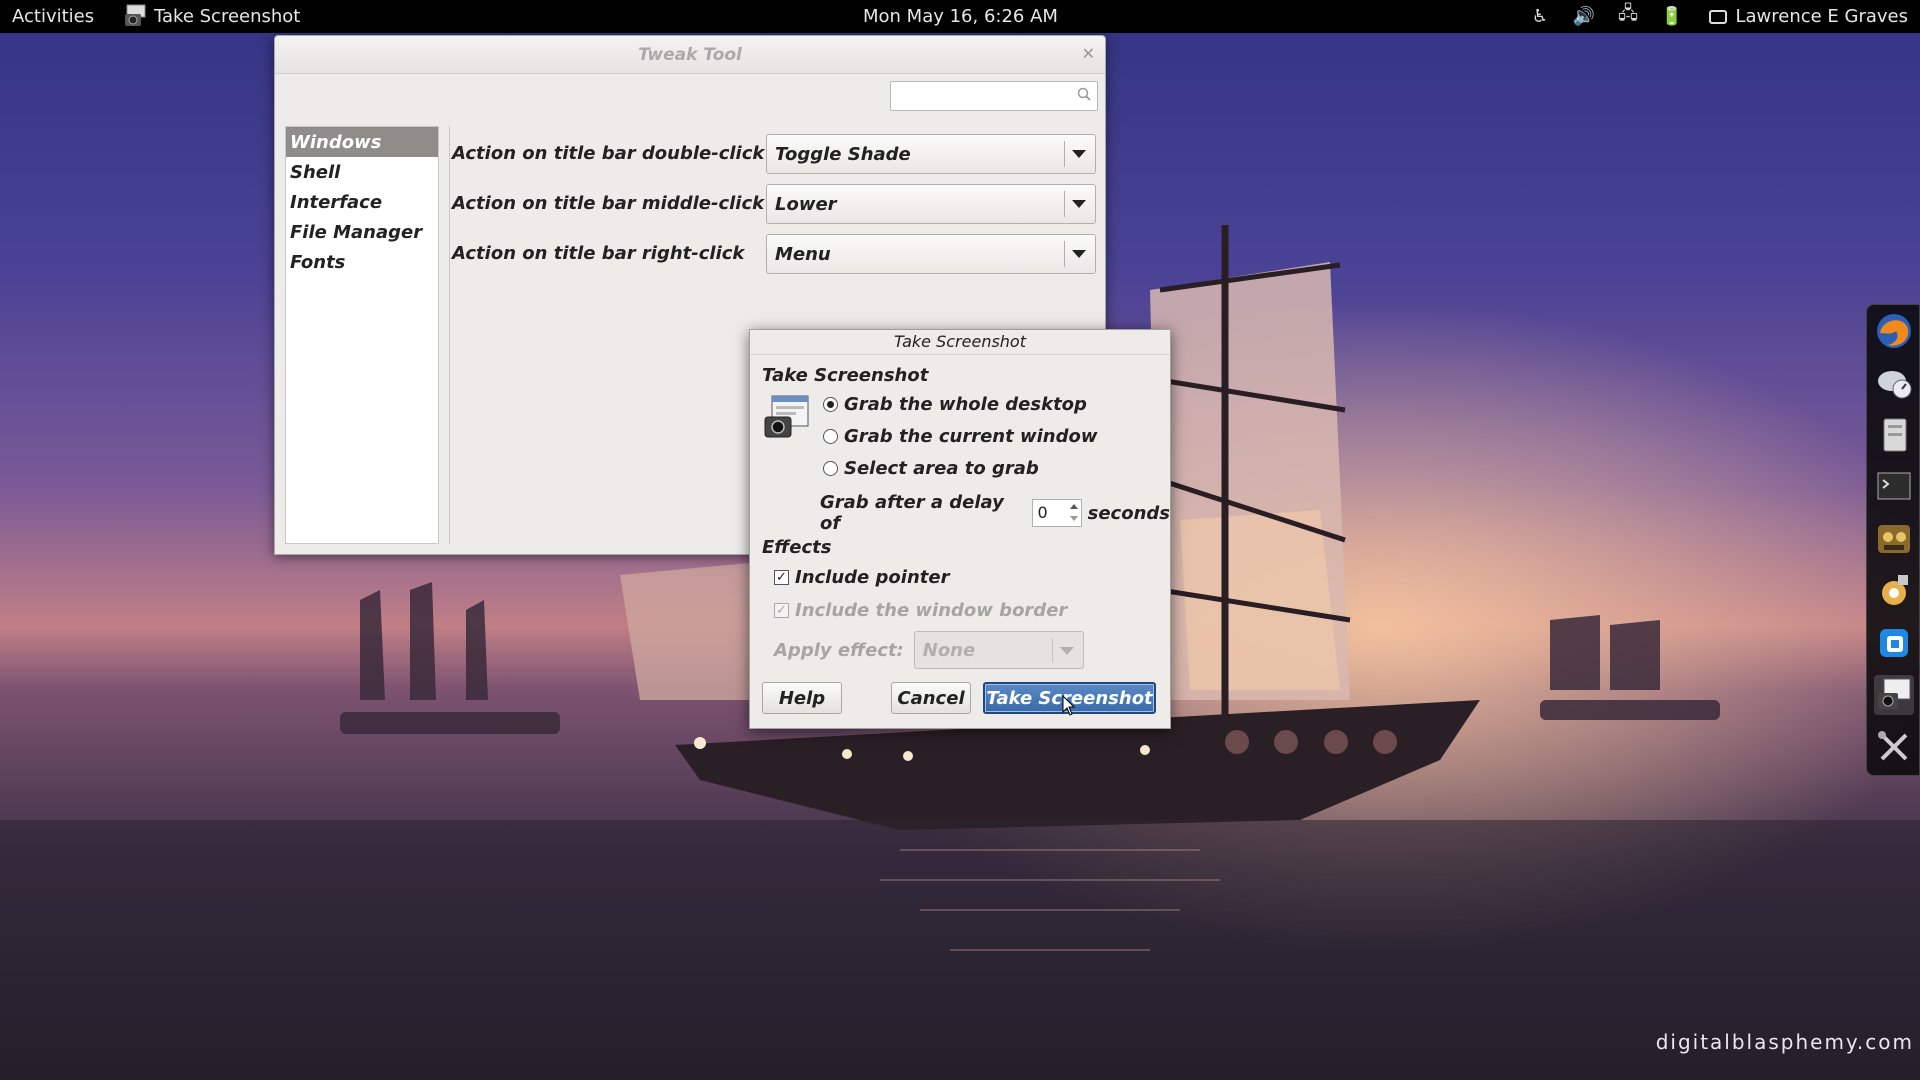 The height and width of the screenshot is (1080, 1920). Describe the element at coordinates (1073, 506) in the screenshot. I see `increment-arrow-icon` at that location.